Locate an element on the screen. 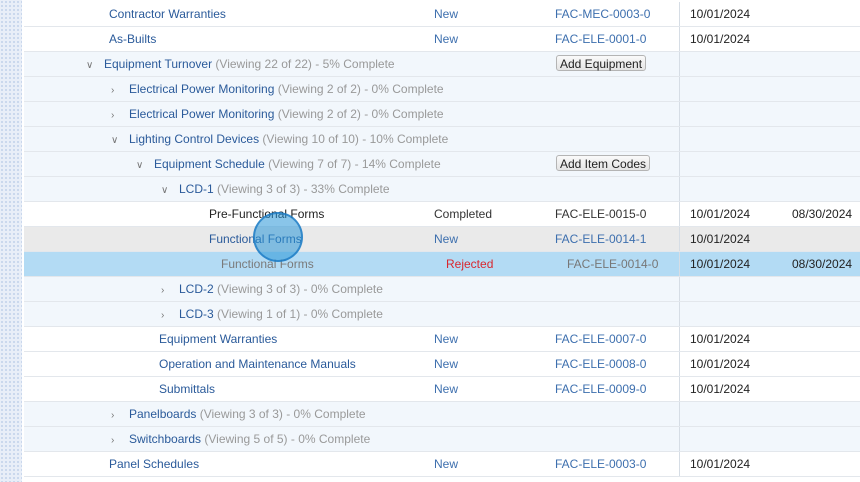 The image size is (860, 482). group-name: Equipment Schedule is located at coordinates (209, 164).